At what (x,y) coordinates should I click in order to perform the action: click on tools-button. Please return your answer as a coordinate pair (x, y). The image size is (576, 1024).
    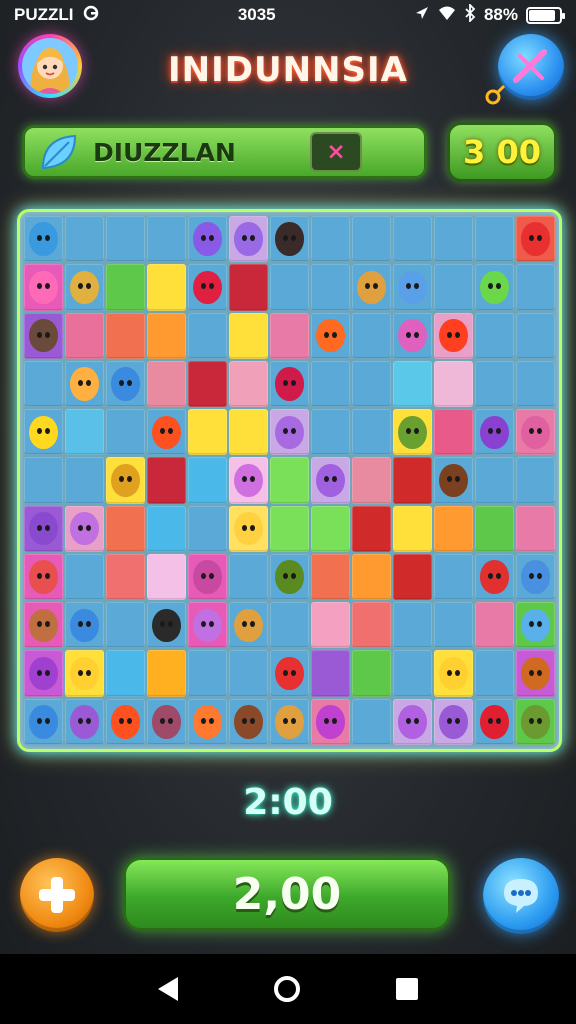
    Looking at the image, I should click on (531, 67).